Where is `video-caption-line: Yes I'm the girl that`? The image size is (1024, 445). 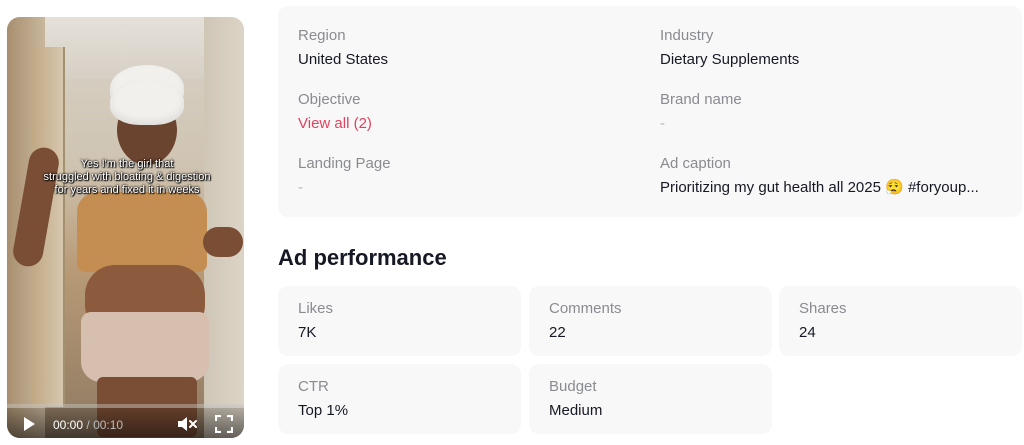 video-caption-line: Yes I'm the girl that is located at coordinates (127, 164).